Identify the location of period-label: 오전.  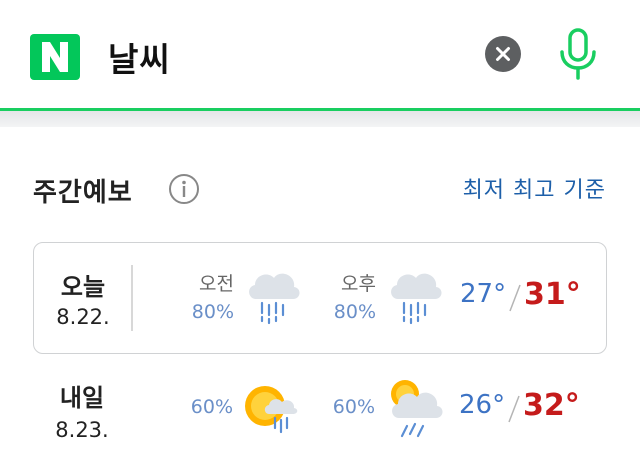
(216, 284).